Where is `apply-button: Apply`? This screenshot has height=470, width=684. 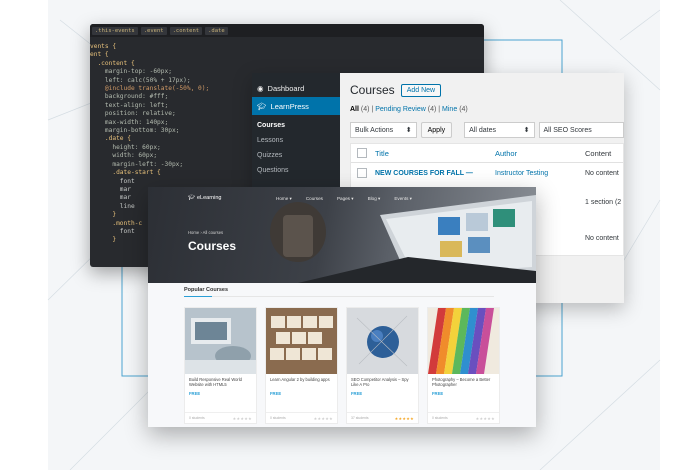 apply-button: Apply is located at coordinates (436, 130).